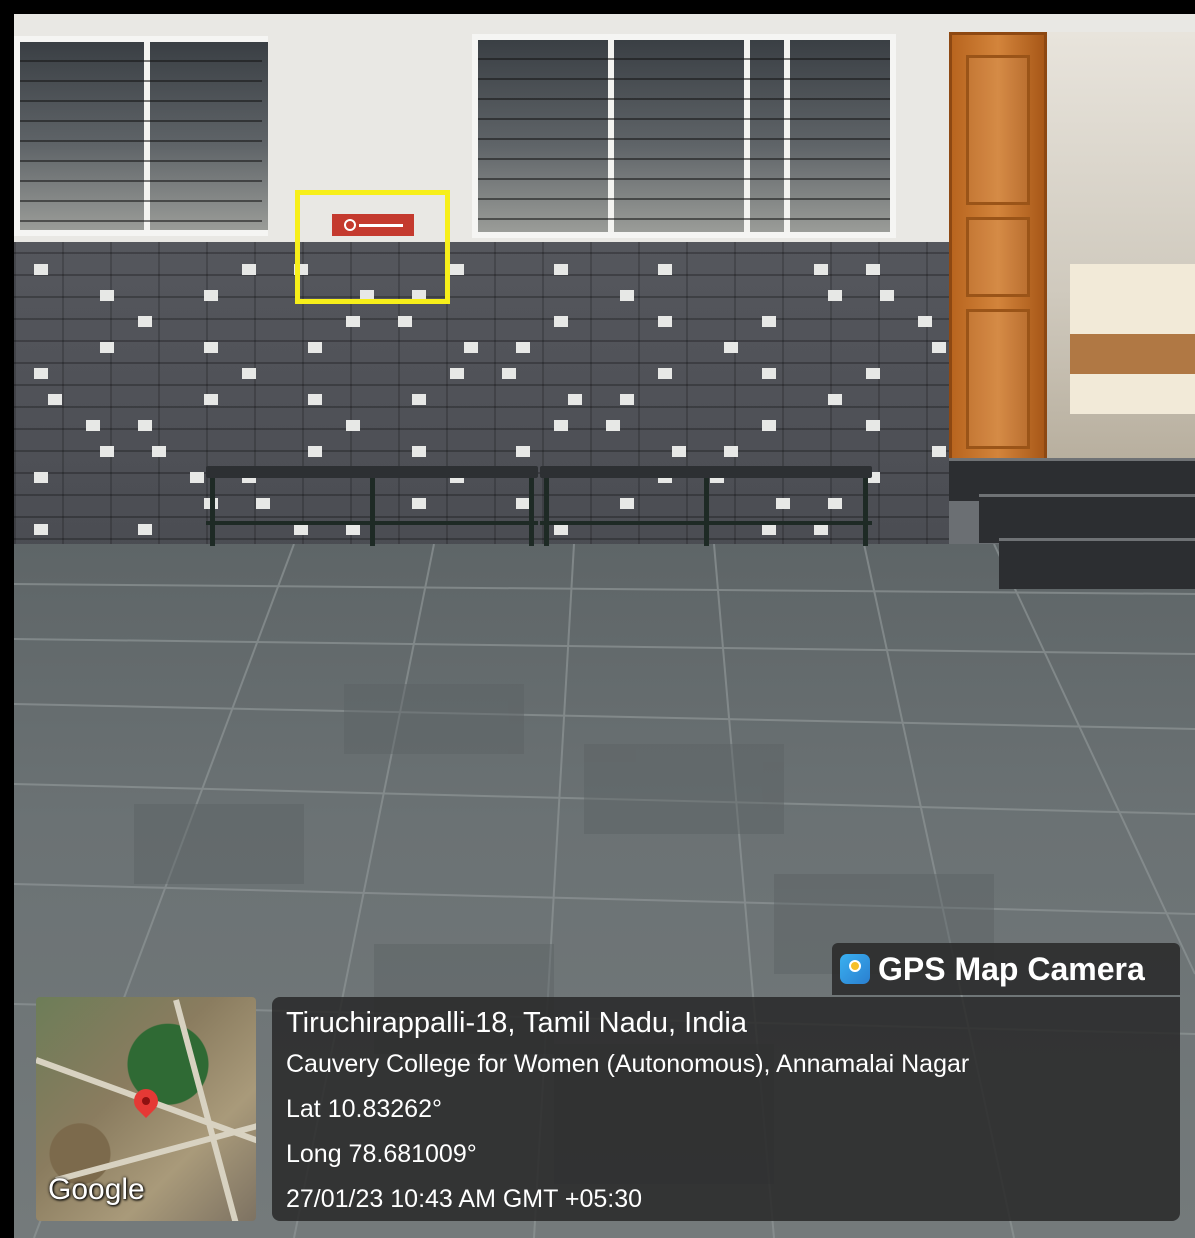  I want to click on window-left, so click(141, 136).